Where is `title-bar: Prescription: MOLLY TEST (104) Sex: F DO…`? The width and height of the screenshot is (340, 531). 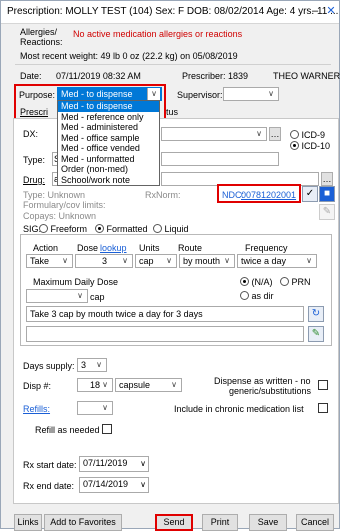 title-bar: Prescription: MOLLY TEST (104) Sex: F DO… is located at coordinates (170, 12).